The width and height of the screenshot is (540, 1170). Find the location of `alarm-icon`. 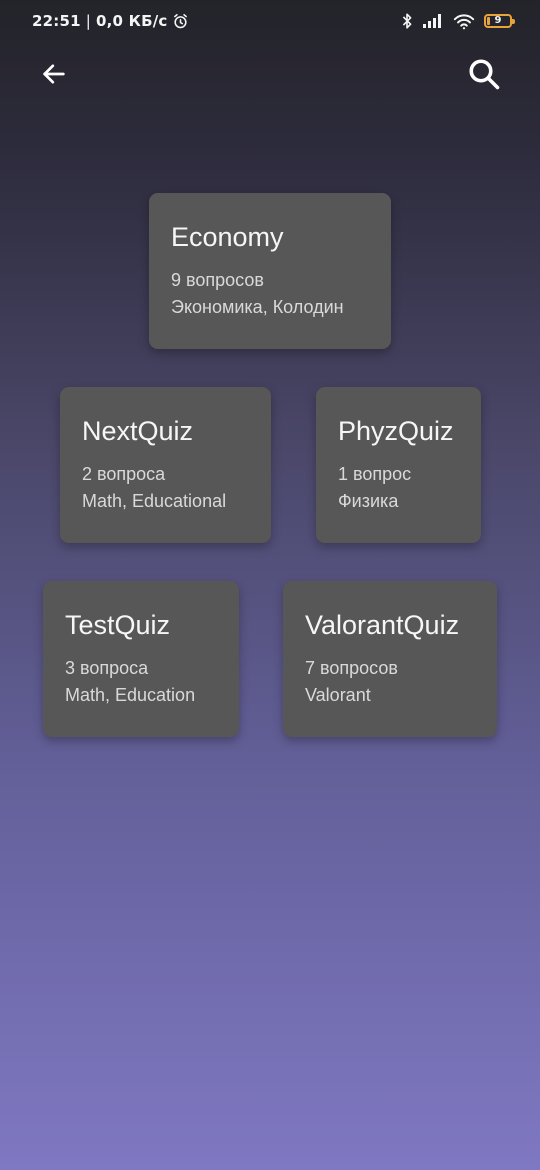

alarm-icon is located at coordinates (180, 21).